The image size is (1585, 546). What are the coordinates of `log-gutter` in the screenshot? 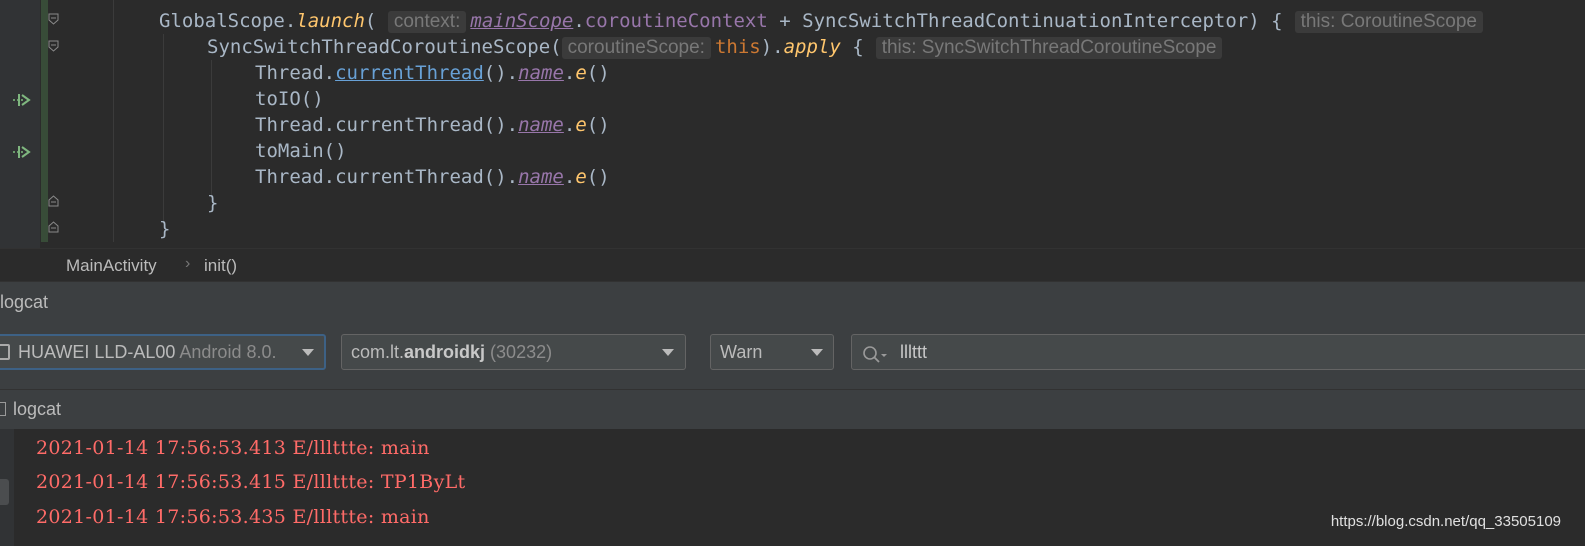 It's located at (7, 487).